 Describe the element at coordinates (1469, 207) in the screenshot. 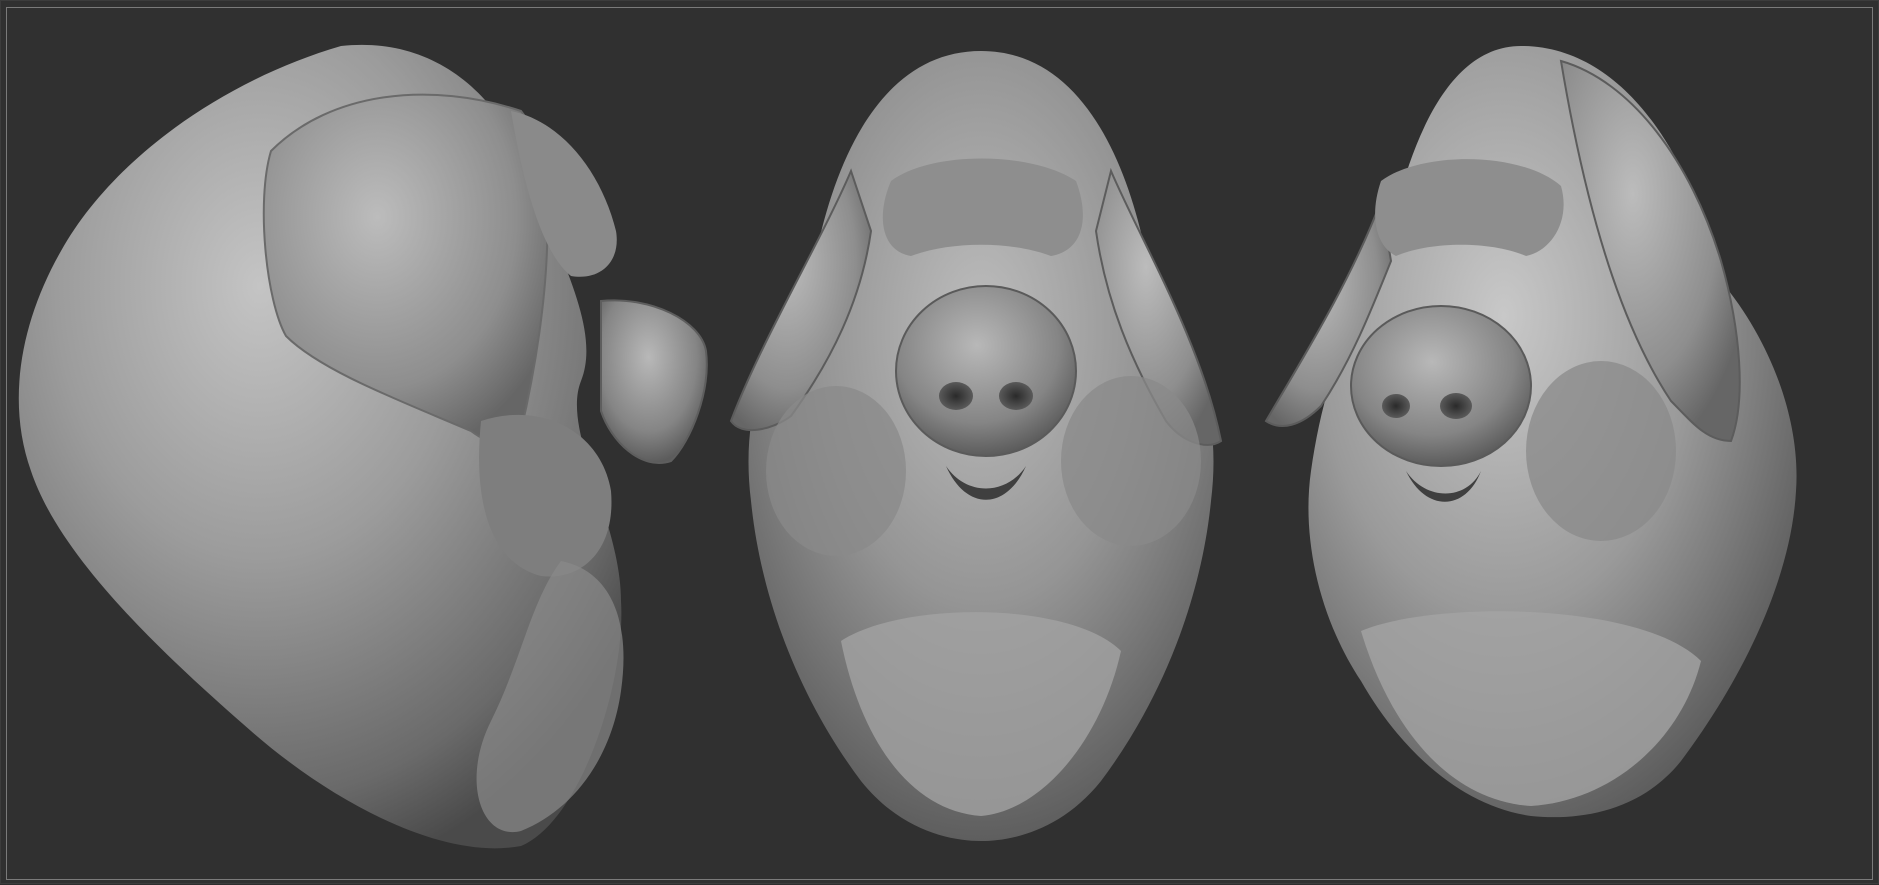

I see `three-quarter-view-brow` at that location.